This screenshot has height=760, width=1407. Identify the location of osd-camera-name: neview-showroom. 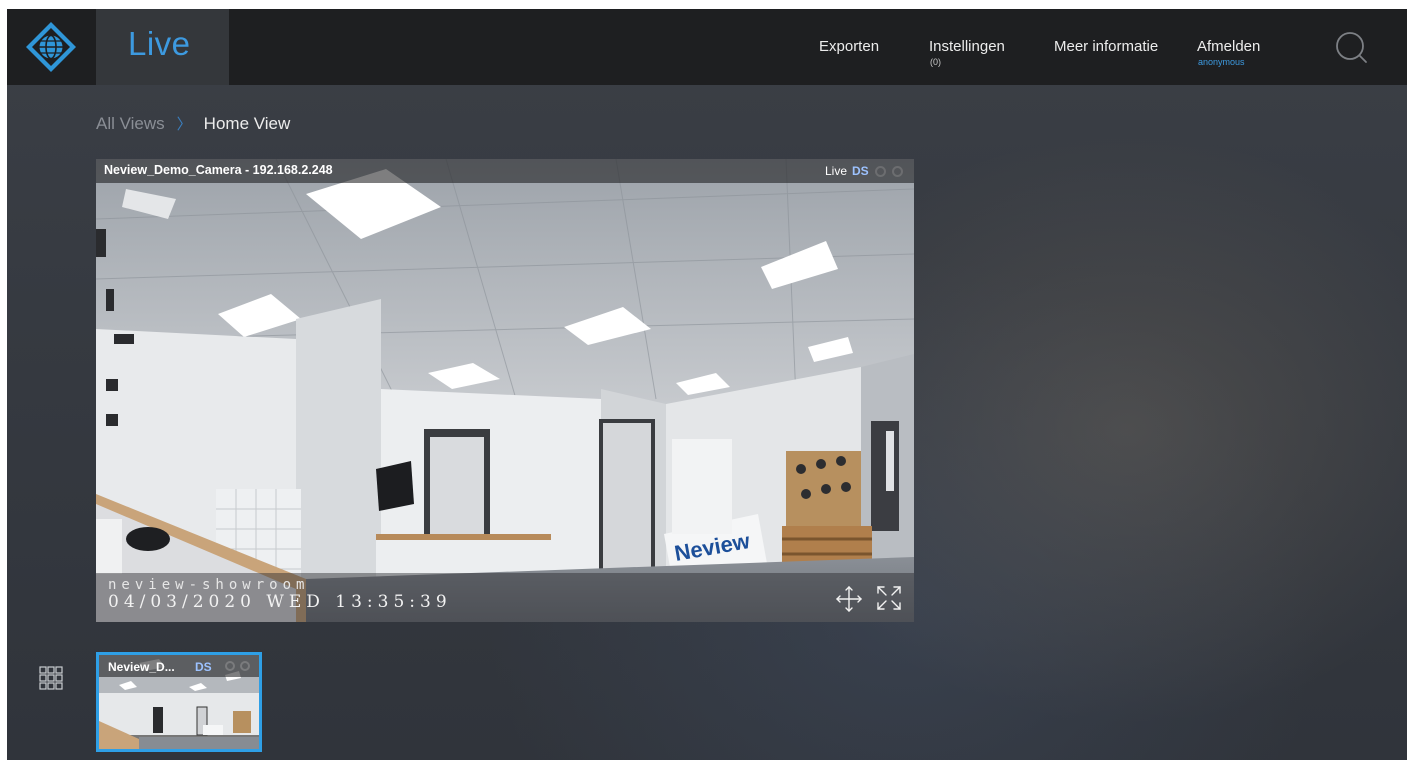
(209, 585).